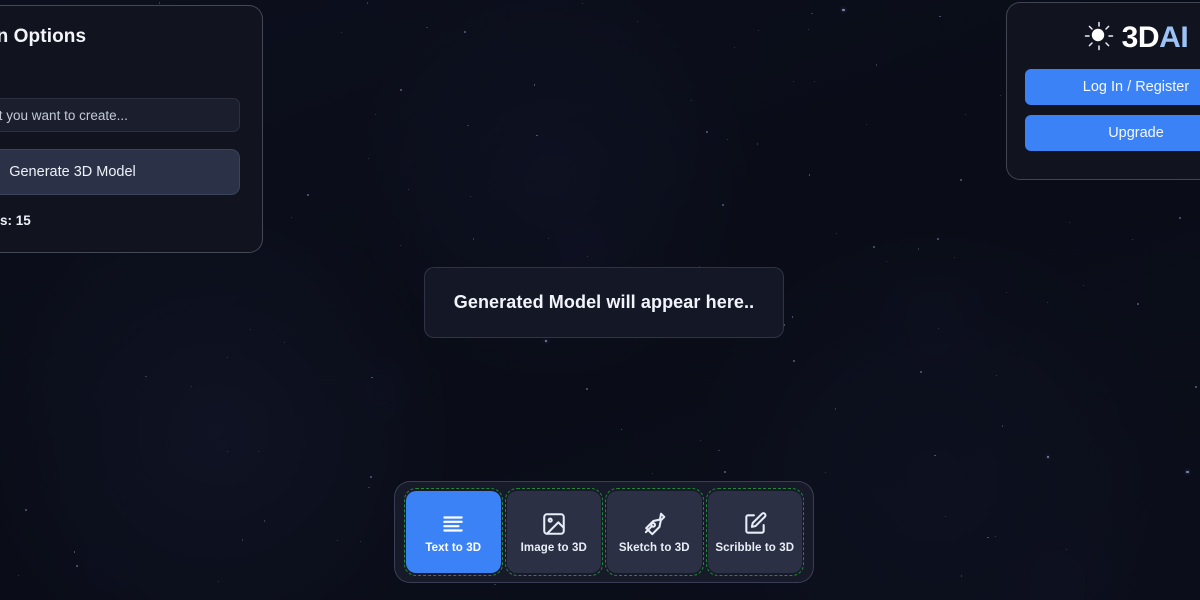 The width and height of the screenshot is (1200, 600). Describe the element at coordinates (554, 524) in the screenshot. I see `image-icon` at that location.